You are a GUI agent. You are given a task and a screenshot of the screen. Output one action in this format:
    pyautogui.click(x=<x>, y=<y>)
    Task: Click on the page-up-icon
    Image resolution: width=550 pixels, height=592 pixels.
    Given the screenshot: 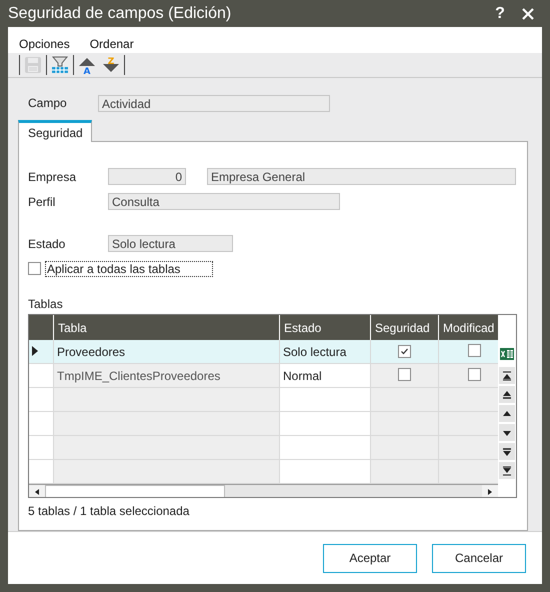 What is the action you would take?
    pyautogui.click(x=507, y=395)
    